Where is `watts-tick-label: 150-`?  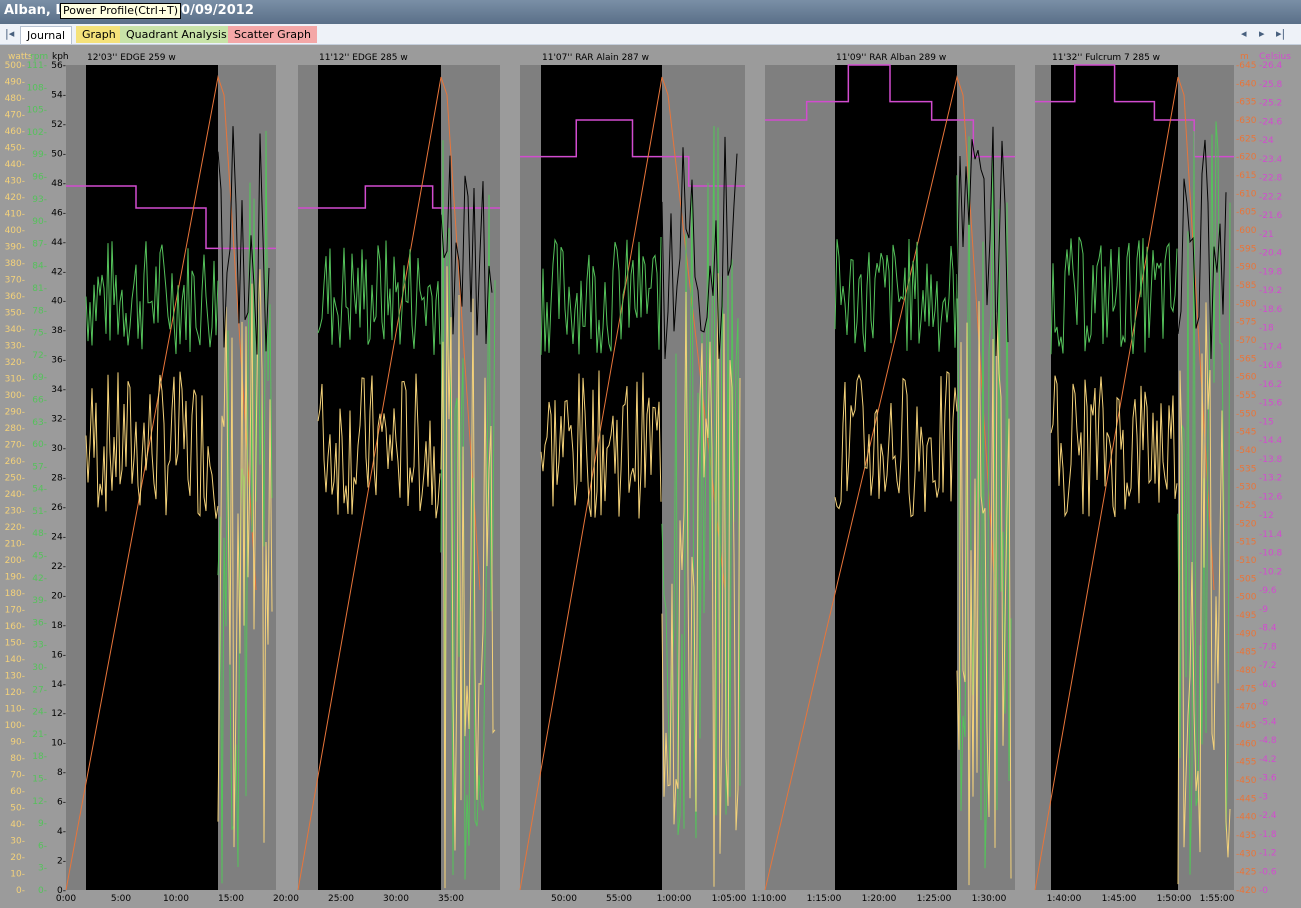
watts-tick-label: 150- is located at coordinates (15, 644).